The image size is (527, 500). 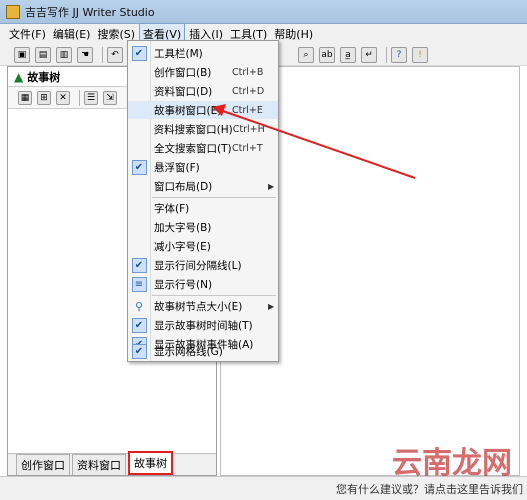 I want to click on menu-item-timeline: ✔ 显示故事树时间轴(T), so click(x=203, y=325).